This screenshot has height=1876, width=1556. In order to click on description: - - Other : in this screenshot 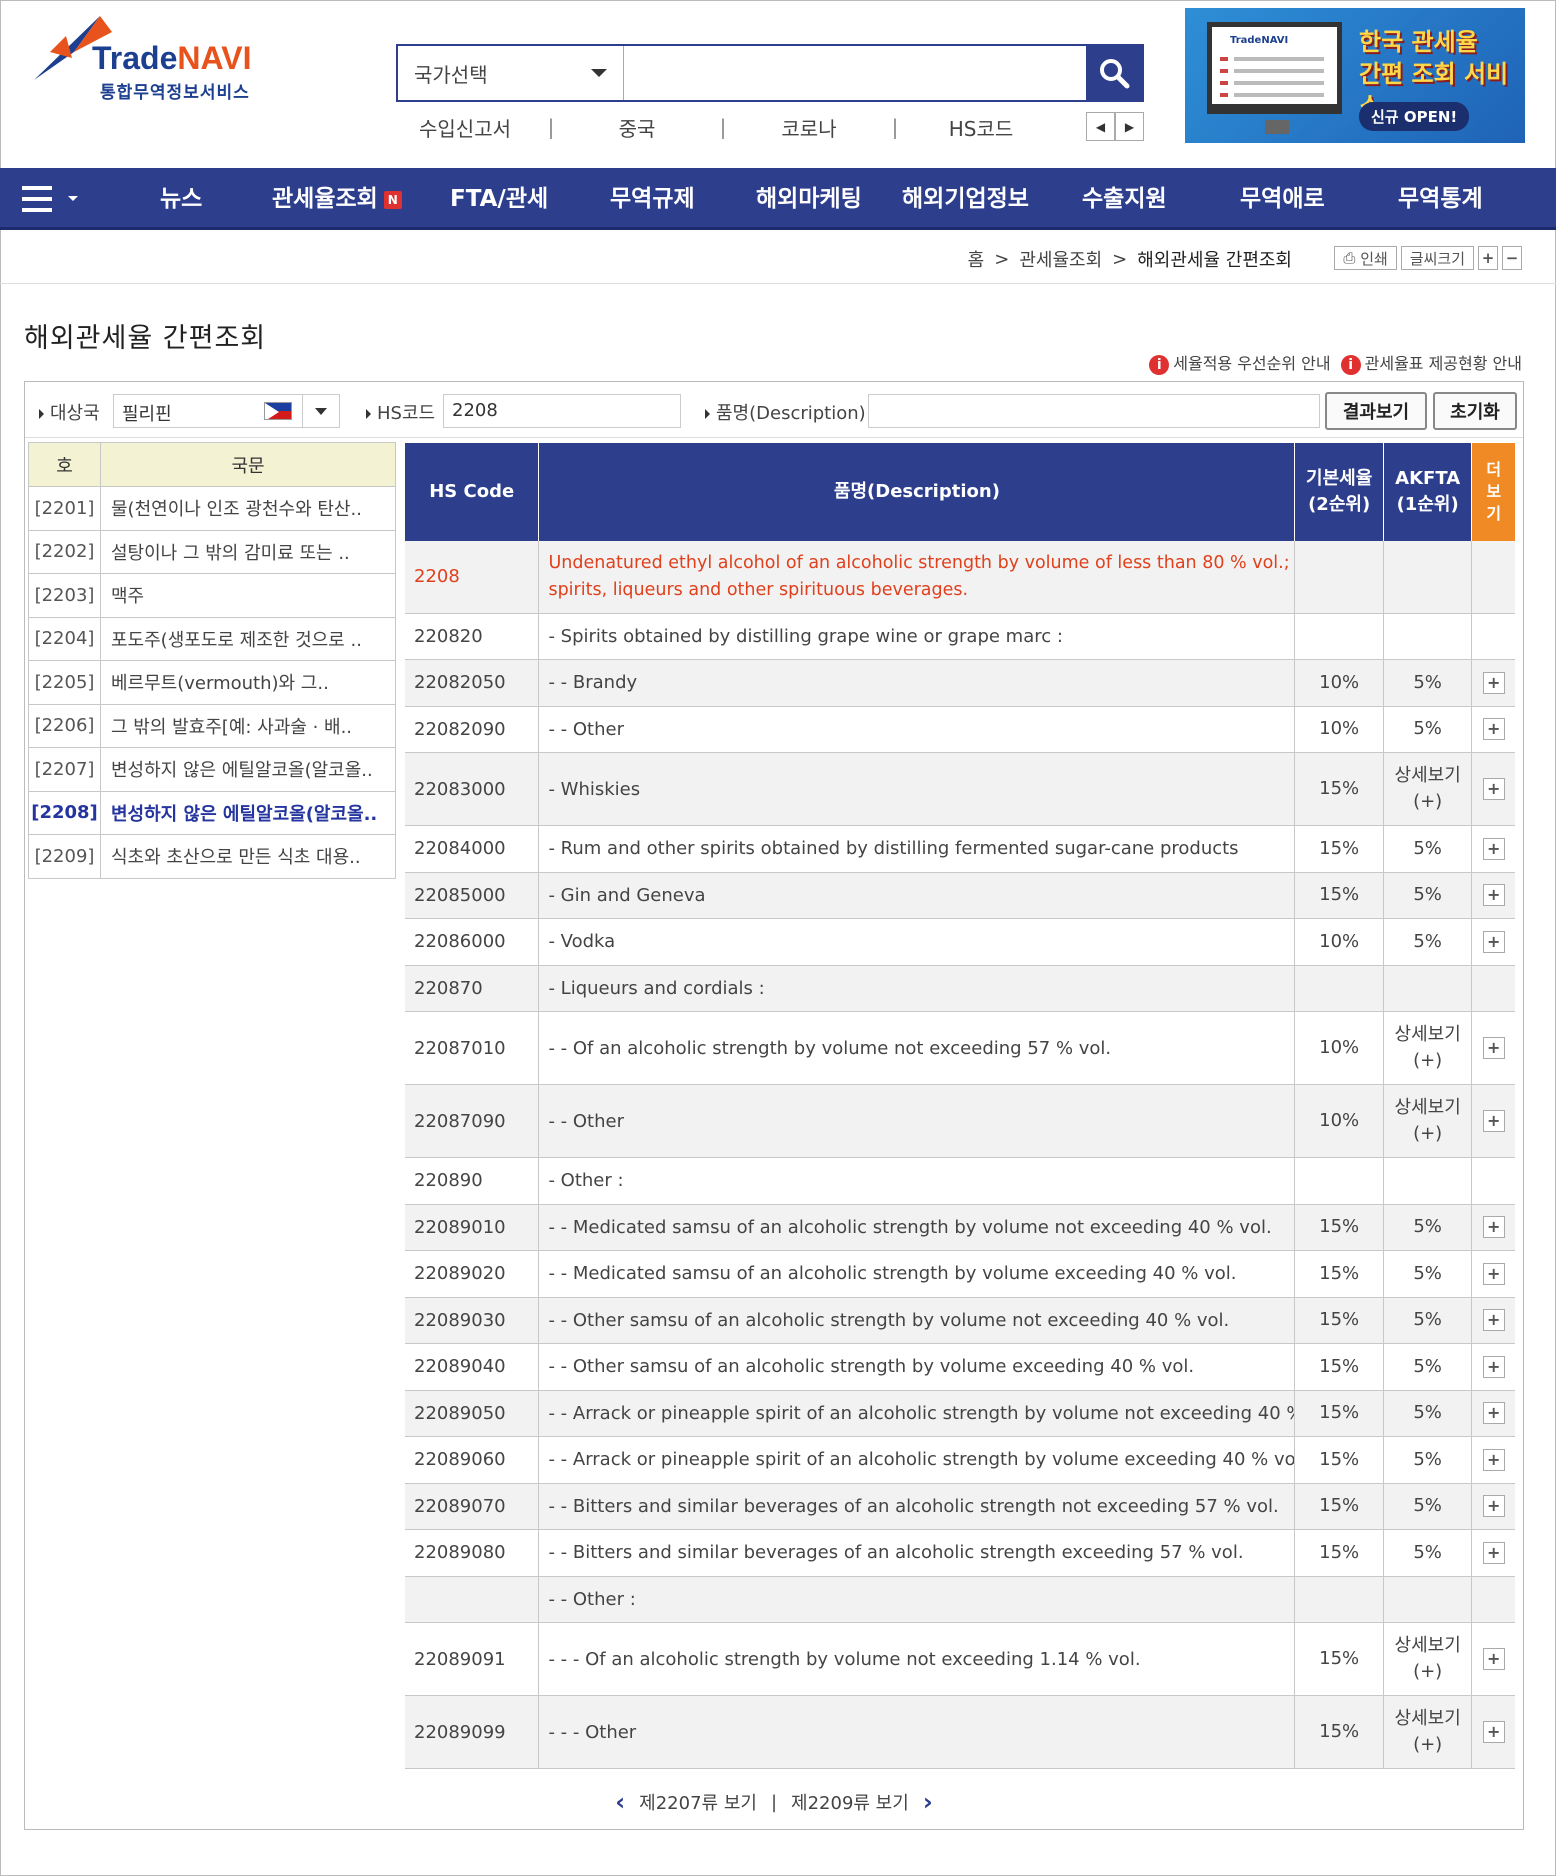, I will do `click(917, 1599)`.